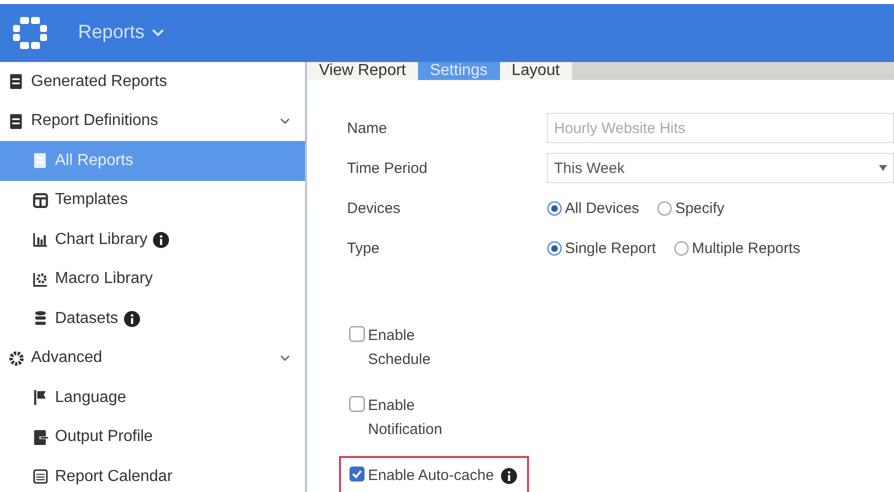 This screenshot has height=492, width=894. Describe the element at coordinates (40, 279) in the screenshot. I see `gear-chart-icon` at that location.